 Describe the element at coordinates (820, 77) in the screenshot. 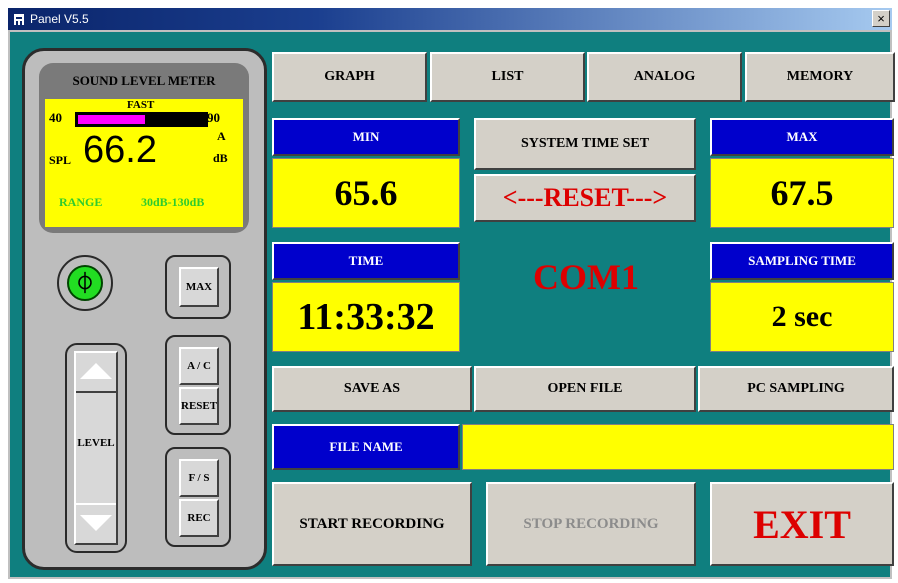

I see `tab-memory: MEMORY` at that location.